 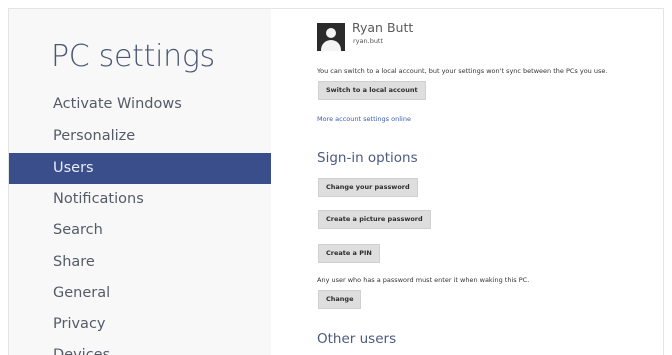 I want to click on nav-item-privacy: Privacy, so click(x=140, y=324).